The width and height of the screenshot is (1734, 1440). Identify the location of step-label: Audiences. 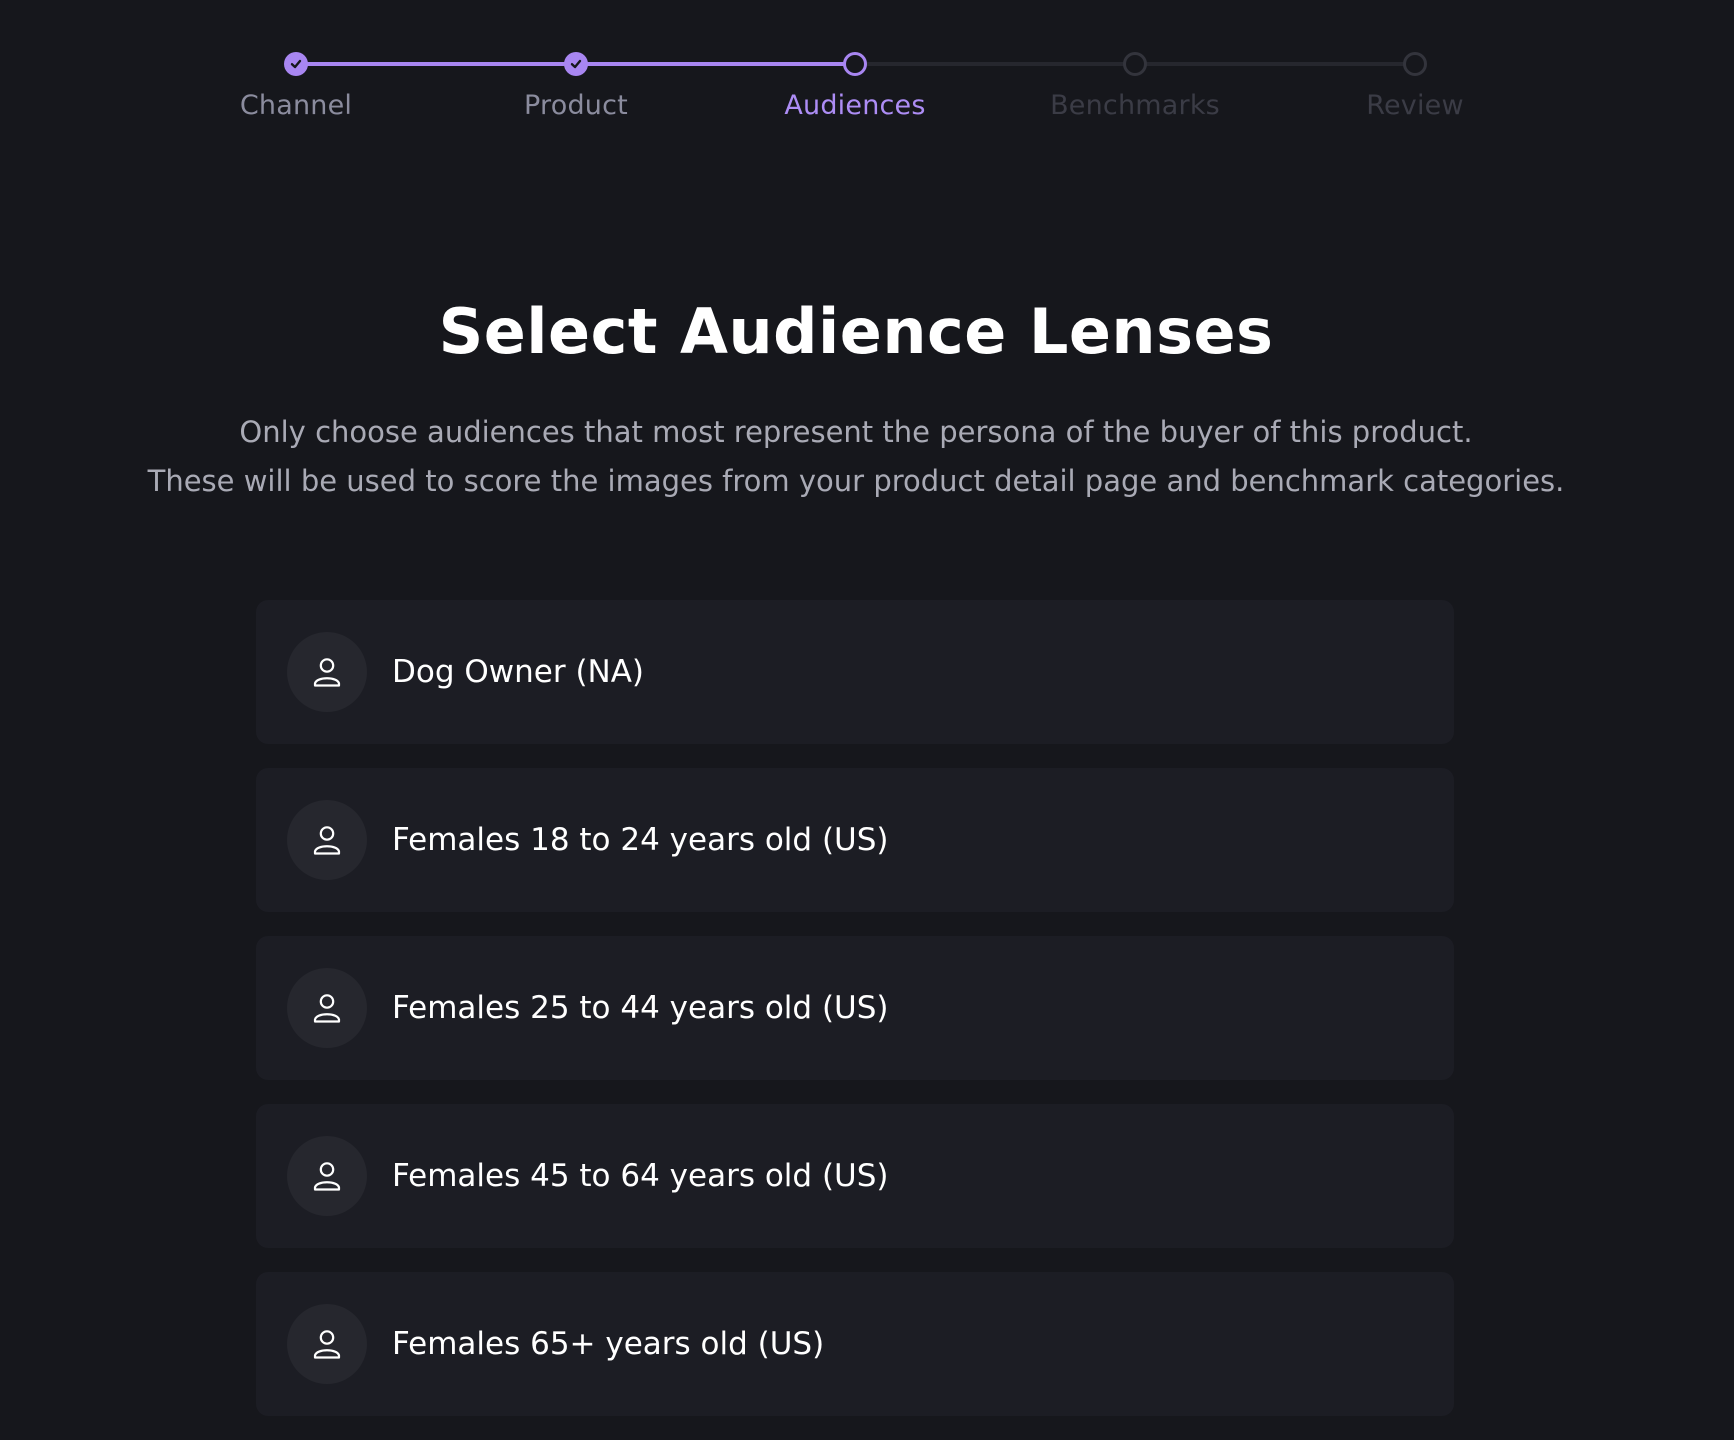
(855, 105).